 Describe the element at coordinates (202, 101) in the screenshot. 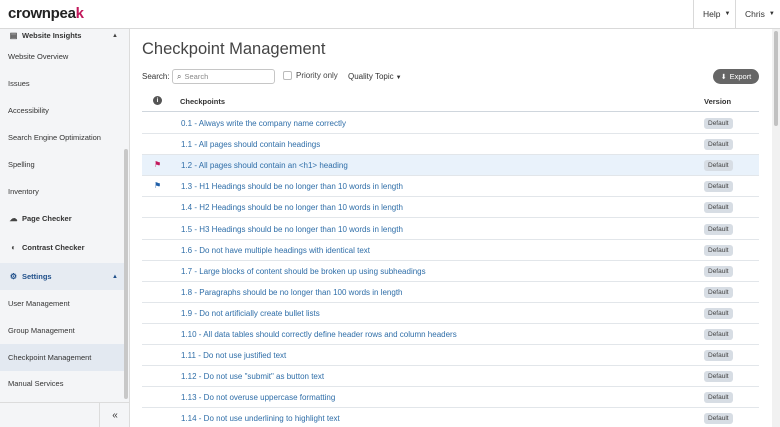

I see `column-header-checkpoints: Checkpoints` at that location.